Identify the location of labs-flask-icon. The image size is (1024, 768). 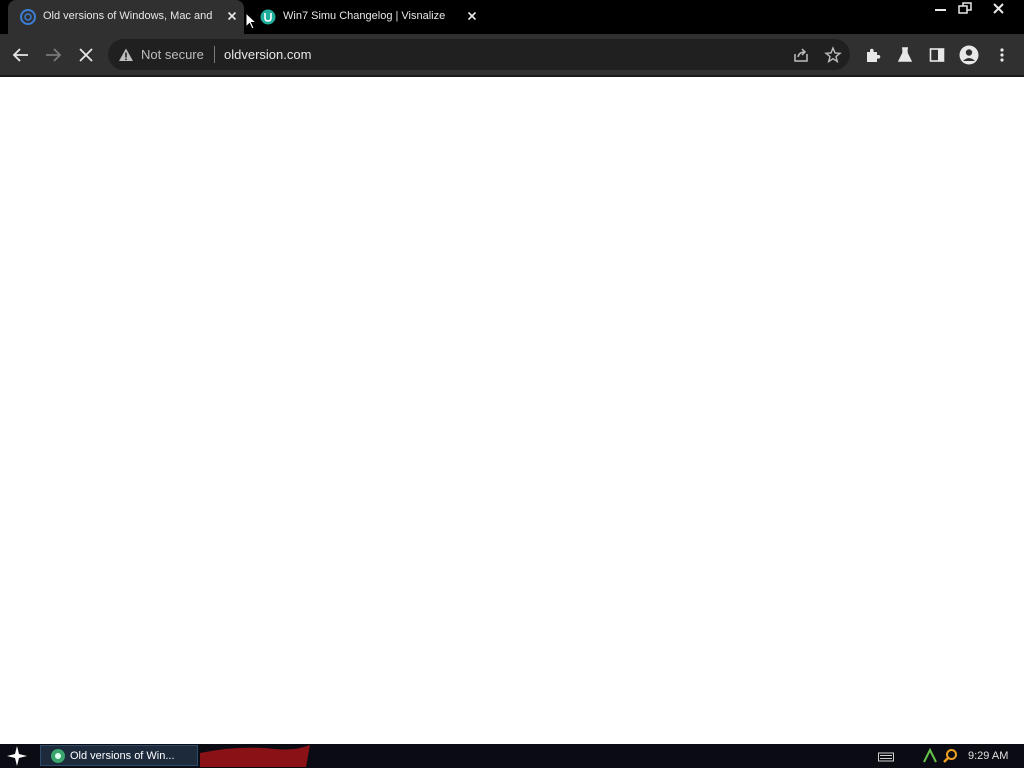
(905, 55).